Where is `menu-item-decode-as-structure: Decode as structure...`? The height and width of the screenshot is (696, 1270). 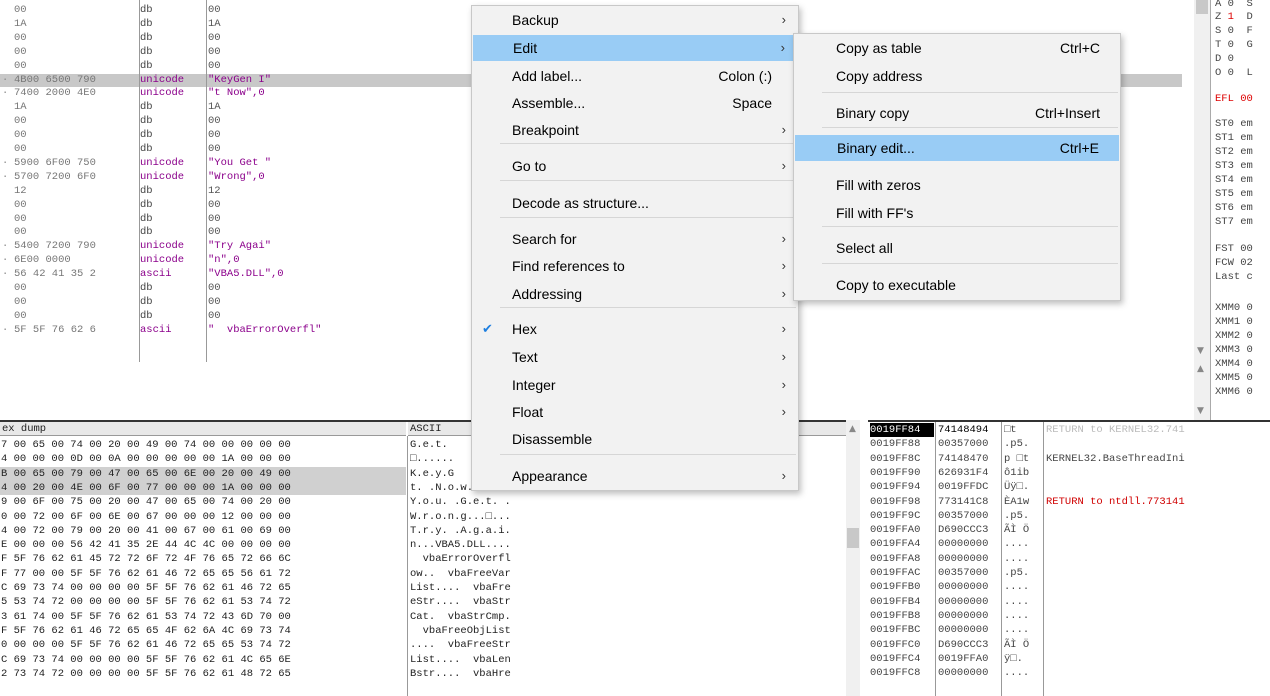
menu-item-decode-as-structure: Decode as structure... is located at coordinates (635, 203).